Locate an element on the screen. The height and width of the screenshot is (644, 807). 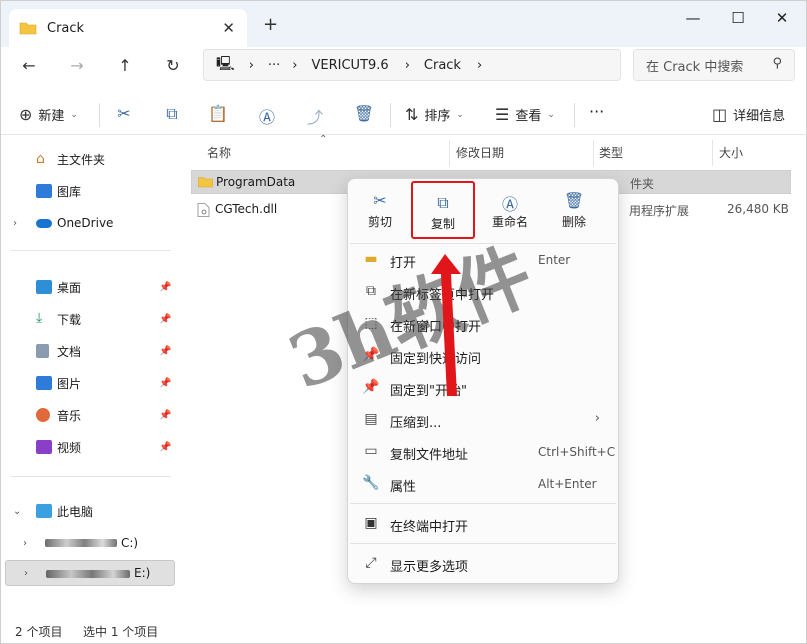
menu-item-compress: ▤ 压缩到... › is located at coordinates (483, 420).